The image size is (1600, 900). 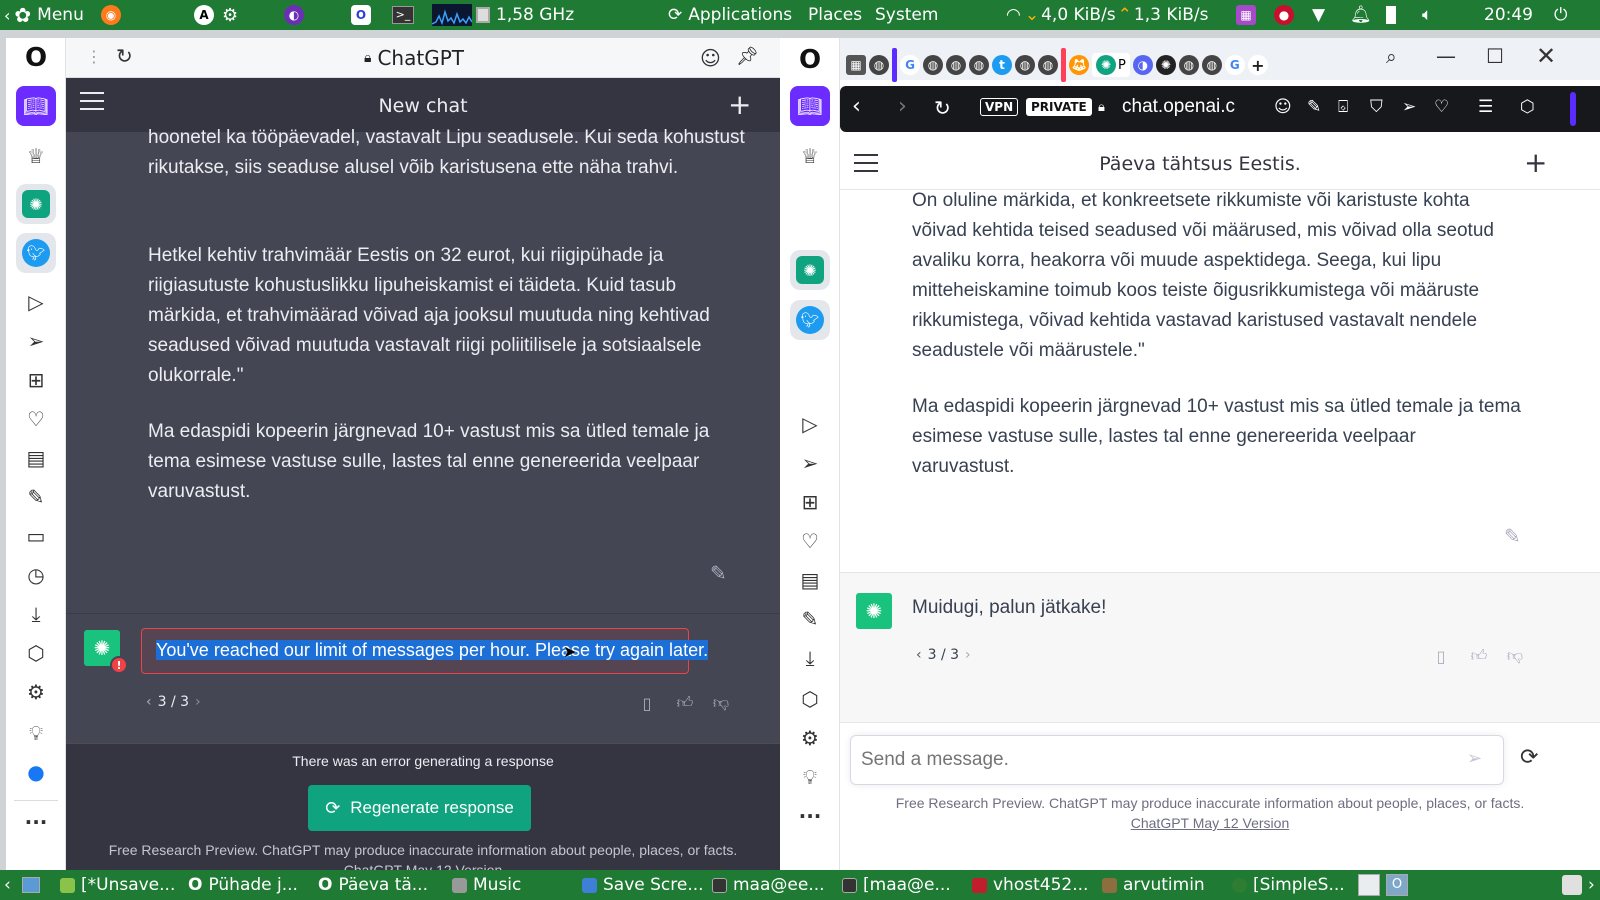 What do you see at coordinates (1151, 760) in the screenshot?
I see `message-input` at bounding box center [1151, 760].